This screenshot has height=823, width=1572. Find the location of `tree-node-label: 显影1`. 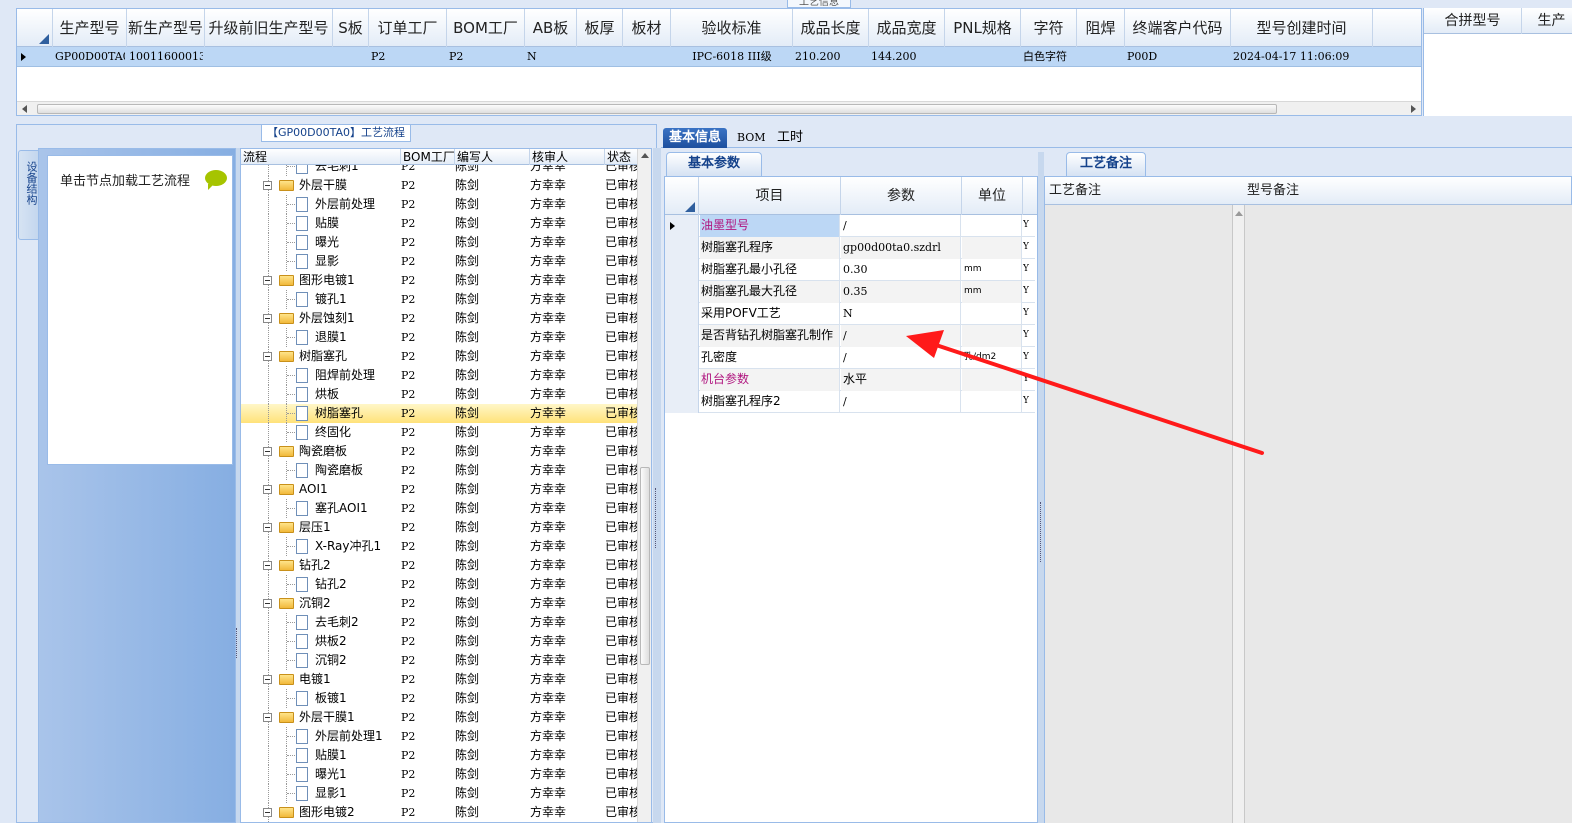

tree-node-label: 显影1 is located at coordinates (331, 793).